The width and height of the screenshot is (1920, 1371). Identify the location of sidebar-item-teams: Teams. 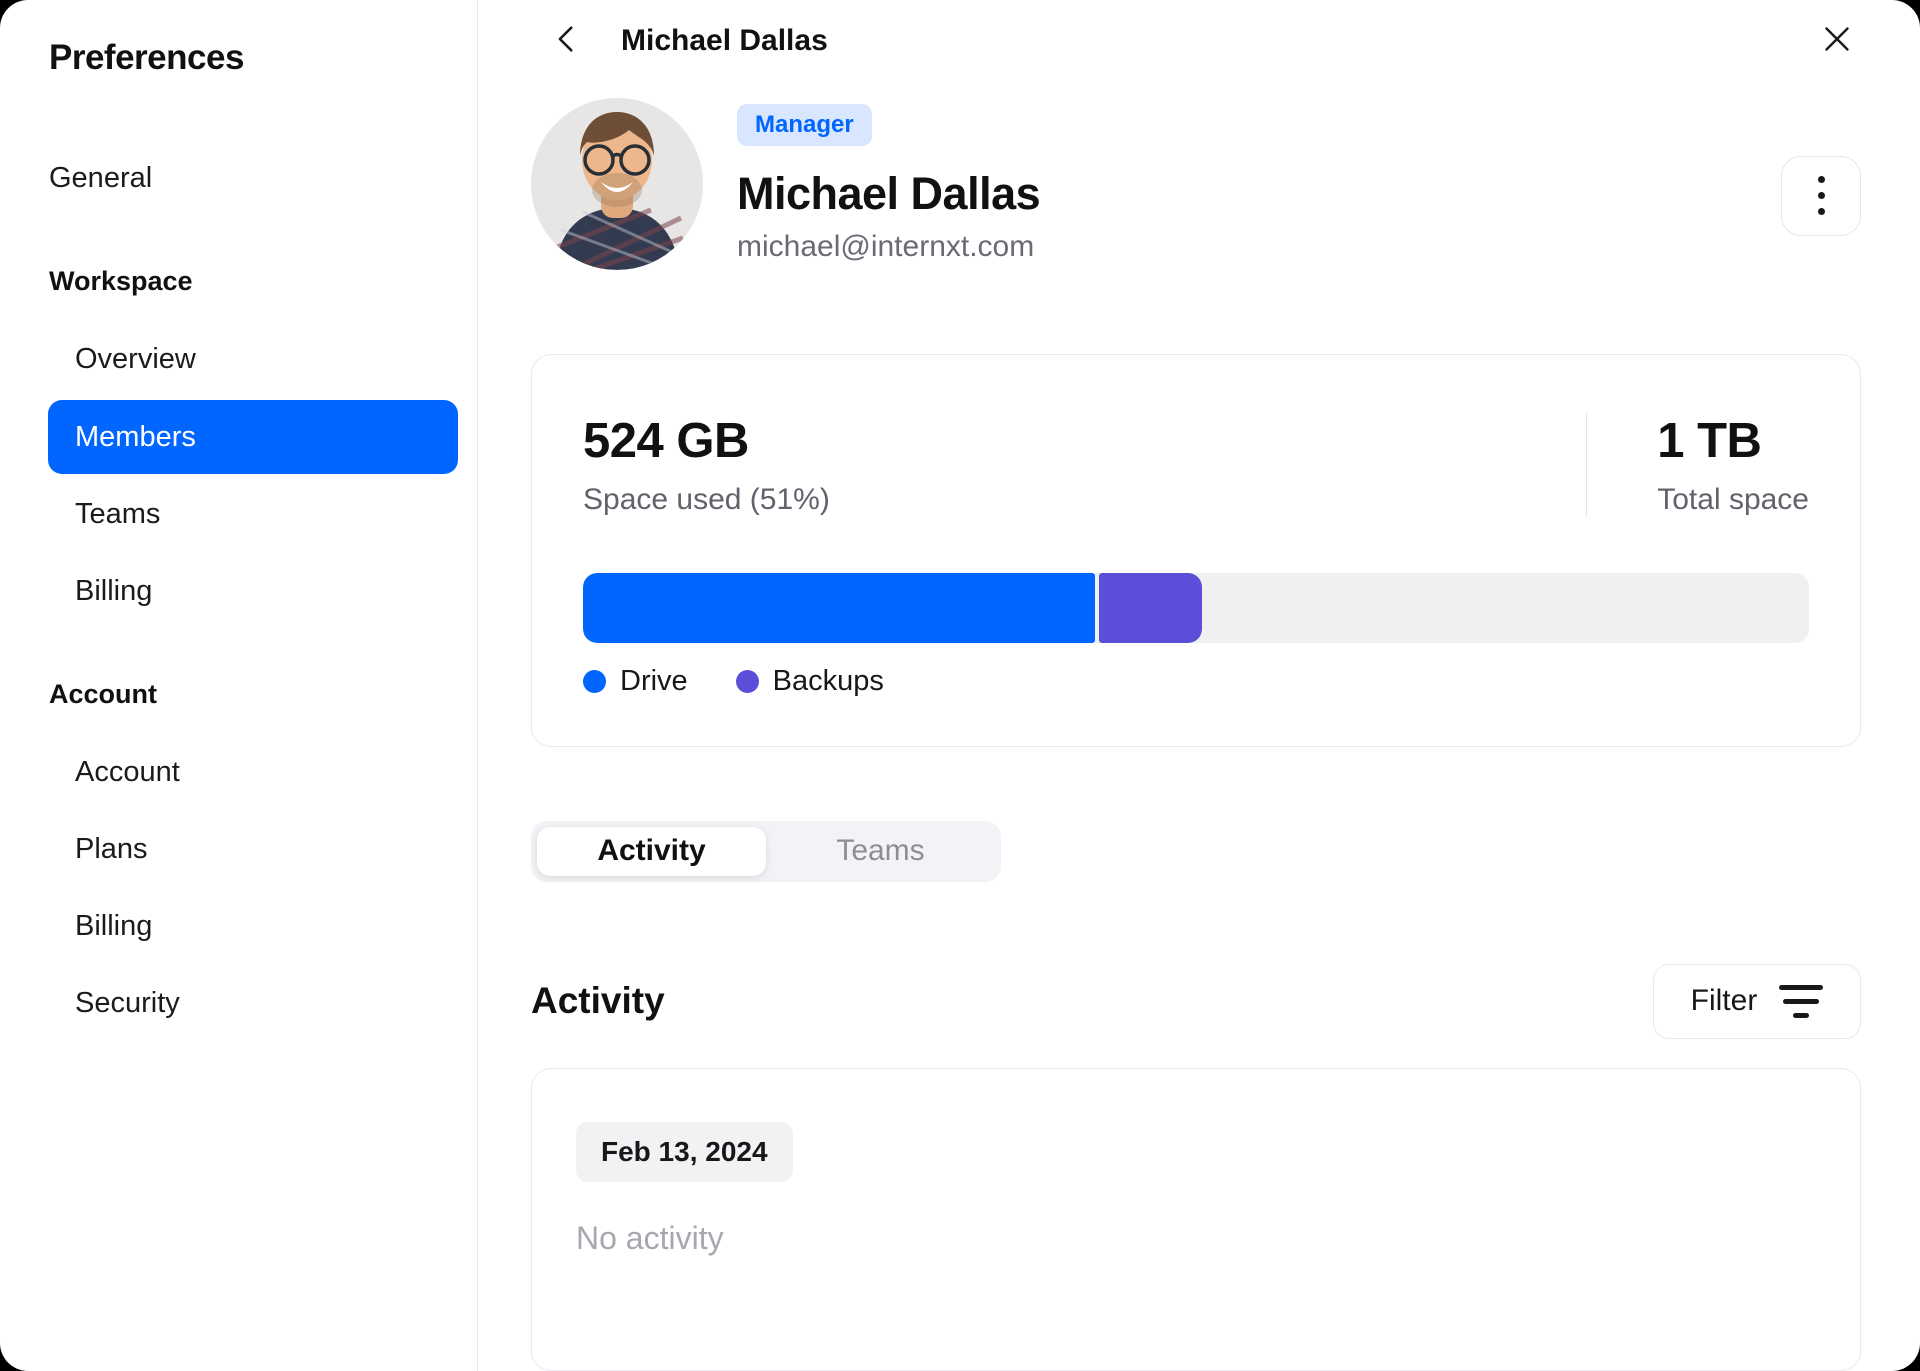
(263, 514).